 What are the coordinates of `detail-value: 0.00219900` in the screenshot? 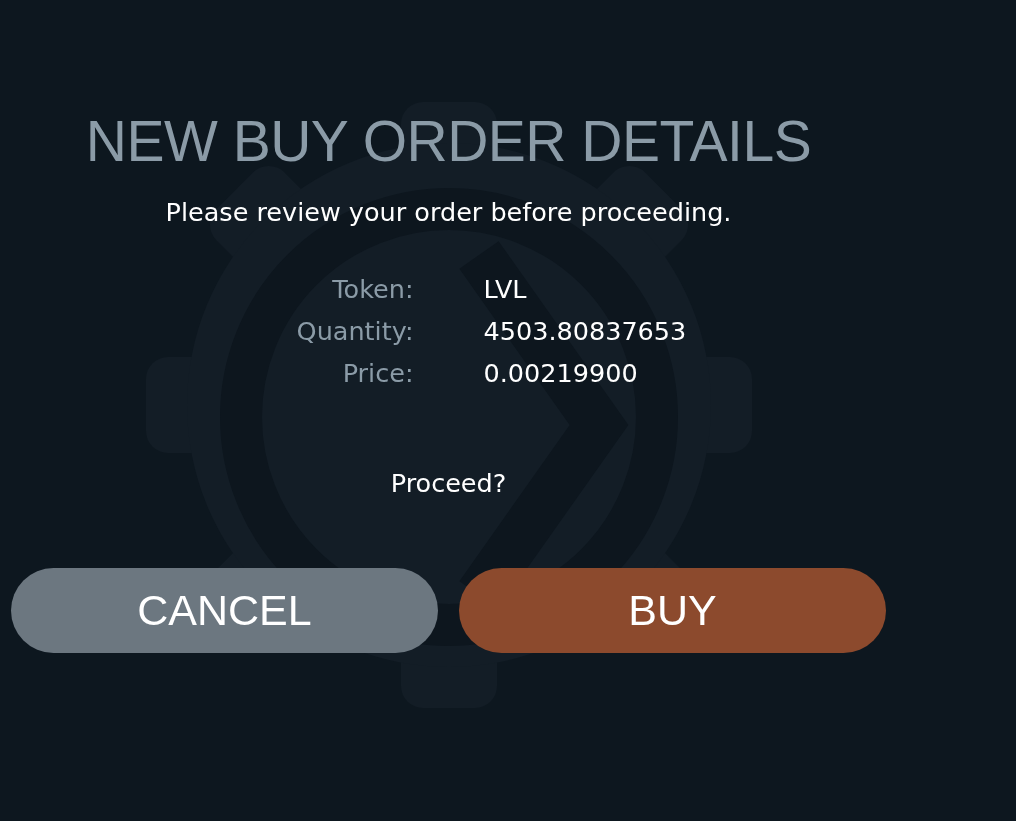 It's located at (560, 373).